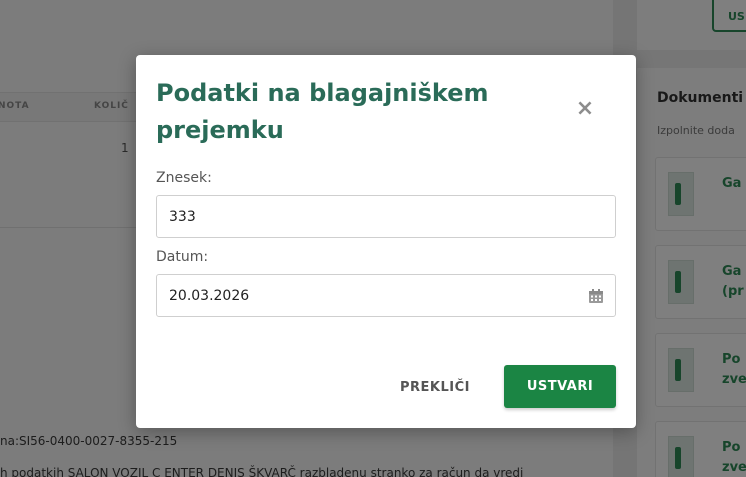 The height and width of the screenshot is (477, 746). I want to click on date-field-wrapper, so click(386, 295).